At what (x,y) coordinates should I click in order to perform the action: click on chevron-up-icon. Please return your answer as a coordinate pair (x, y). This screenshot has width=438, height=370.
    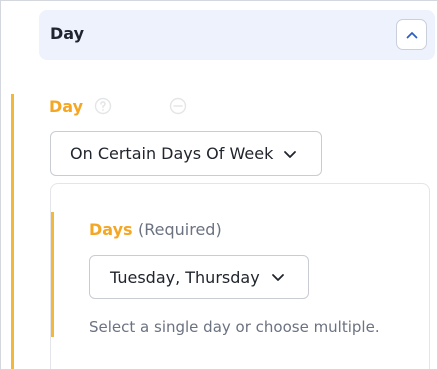
    Looking at the image, I should click on (411, 34).